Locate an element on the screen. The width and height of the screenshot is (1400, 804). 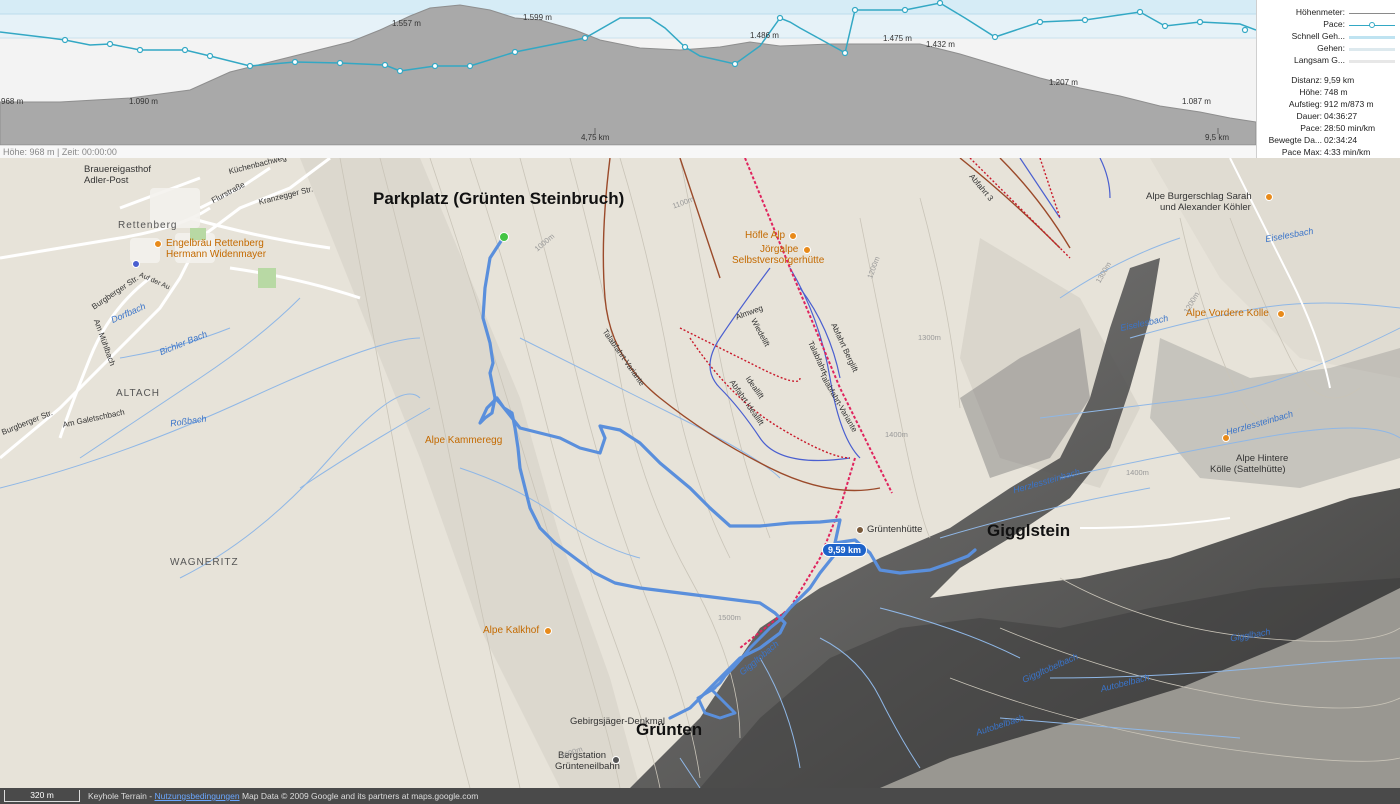
stat-value: 02:34:24 is located at coordinates (1341, 140).